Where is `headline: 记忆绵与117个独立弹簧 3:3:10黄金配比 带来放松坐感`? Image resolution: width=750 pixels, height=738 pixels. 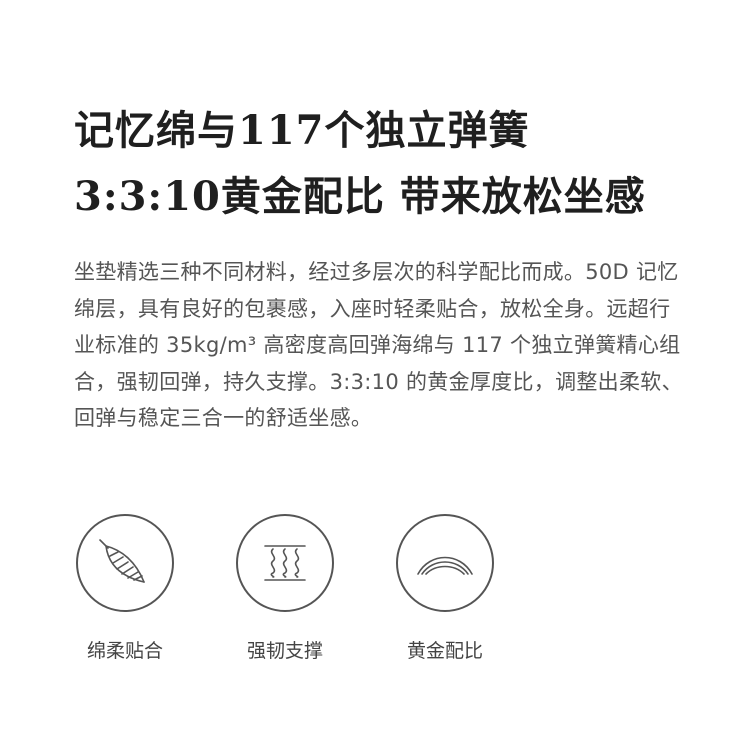 headline: 记忆绵与117个独立弹簧 3:3:10黄金配比 带来放松坐感 is located at coordinates (384, 164).